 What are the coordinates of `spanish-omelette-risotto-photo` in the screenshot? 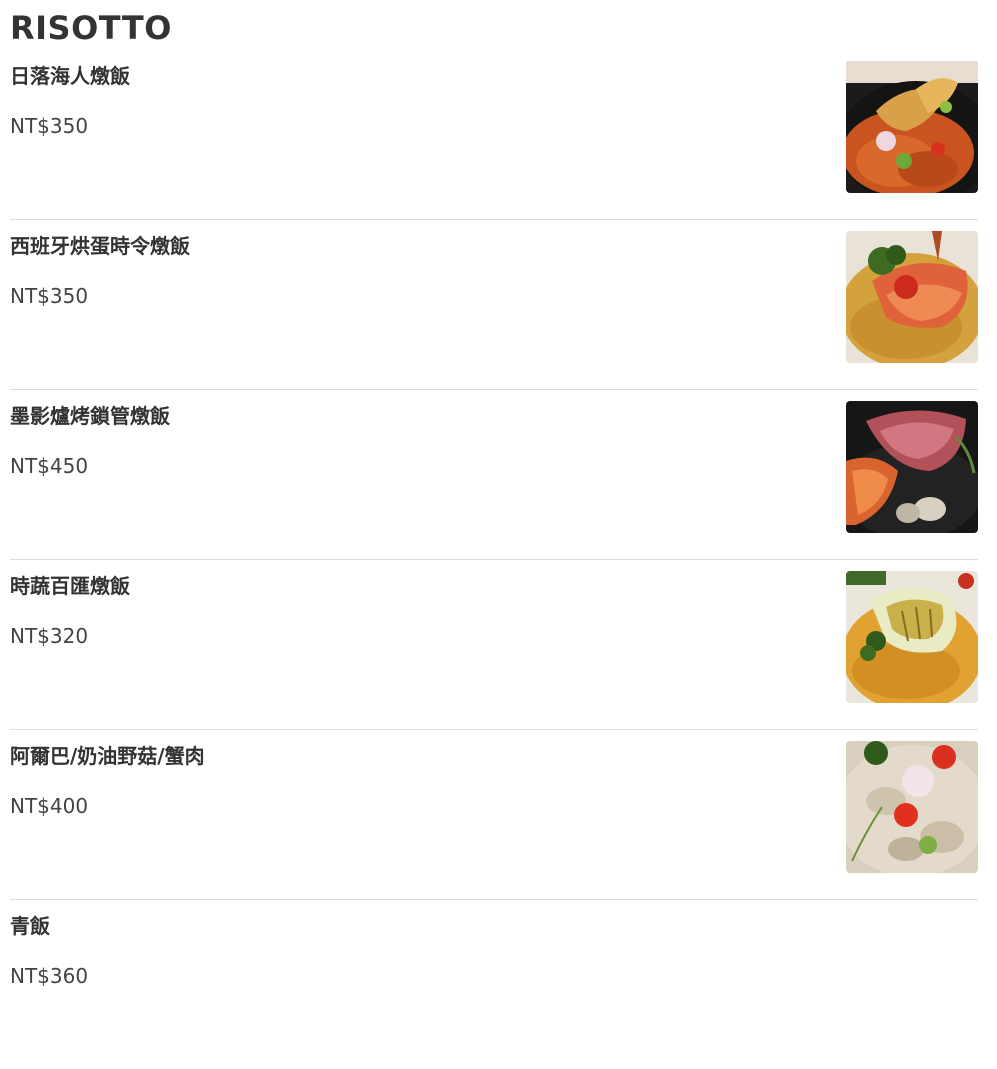 It's located at (912, 297).